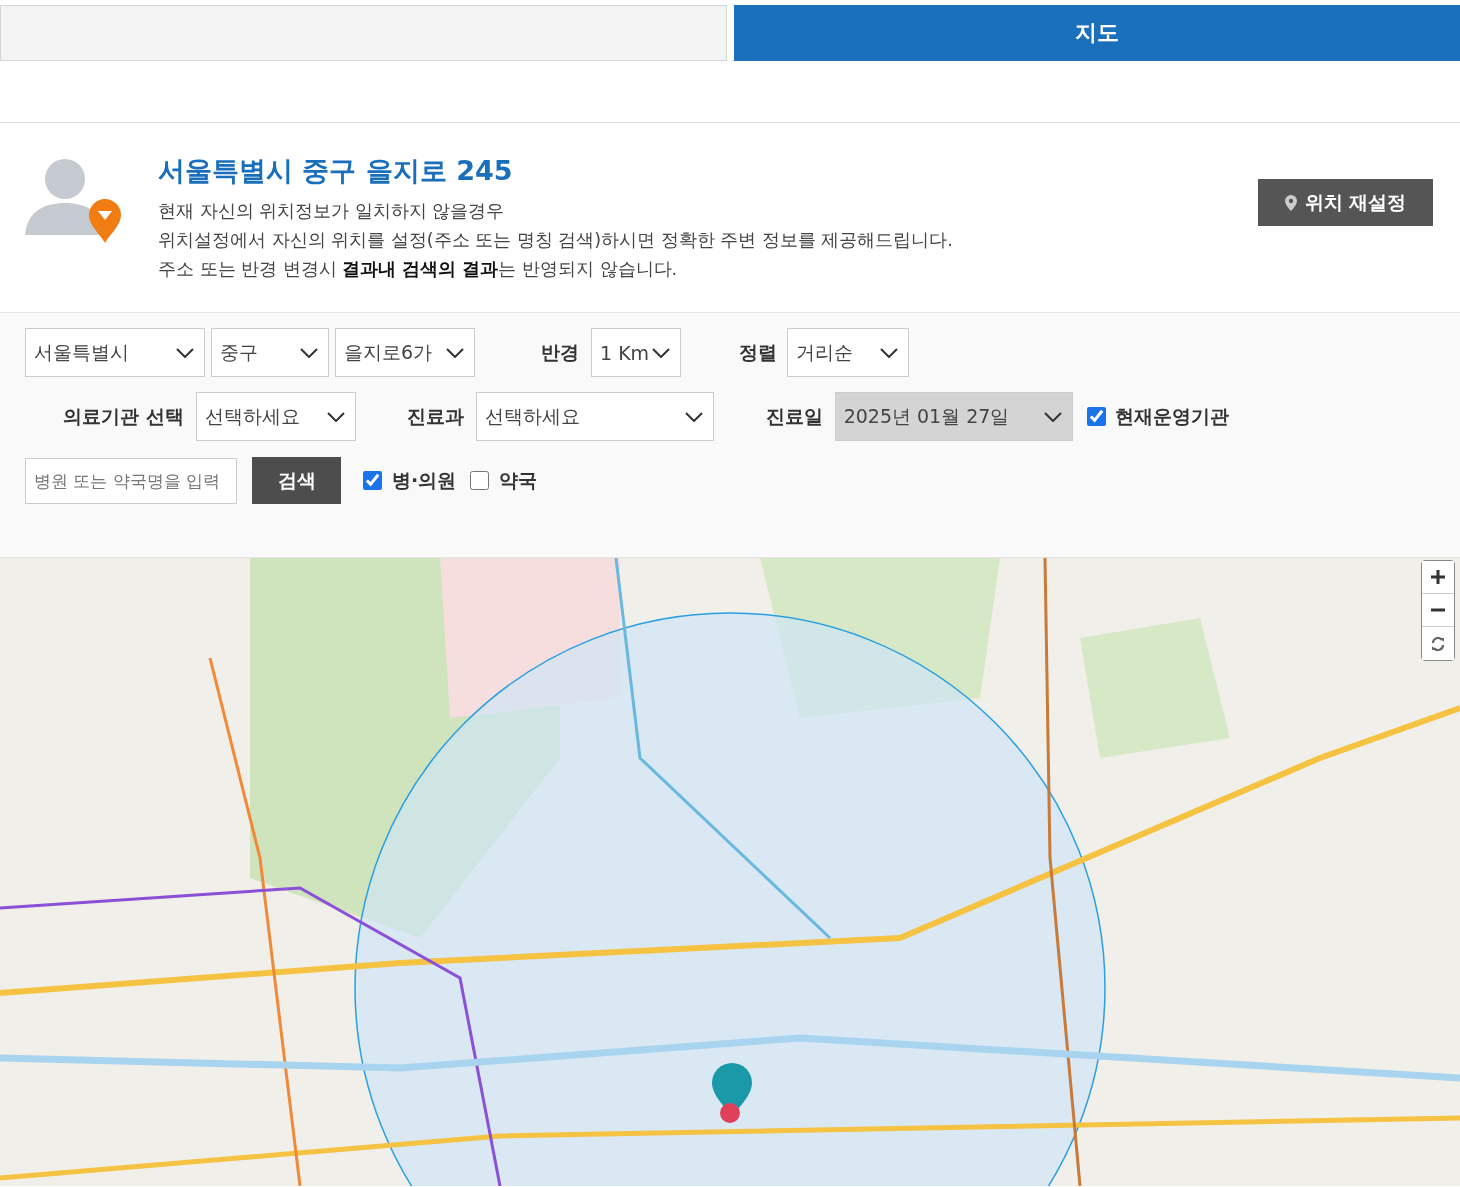  What do you see at coordinates (556, 240) in the screenshot?
I see `notice-text: 위치설정에서 자신의 위치를 설정(주소 또는 명칭 검색)하시면 정확한 주변 정보를 제공해드립니다.` at bounding box center [556, 240].